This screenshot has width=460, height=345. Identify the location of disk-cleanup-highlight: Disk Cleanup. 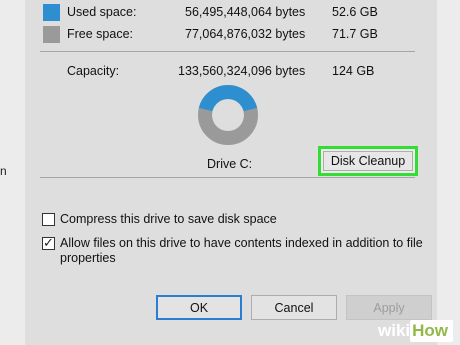
(368, 161).